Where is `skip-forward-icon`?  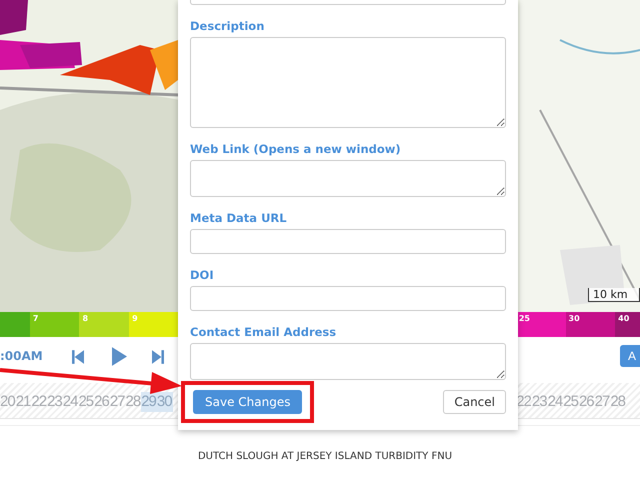 skip-forward-icon is located at coordinates (158, 357).